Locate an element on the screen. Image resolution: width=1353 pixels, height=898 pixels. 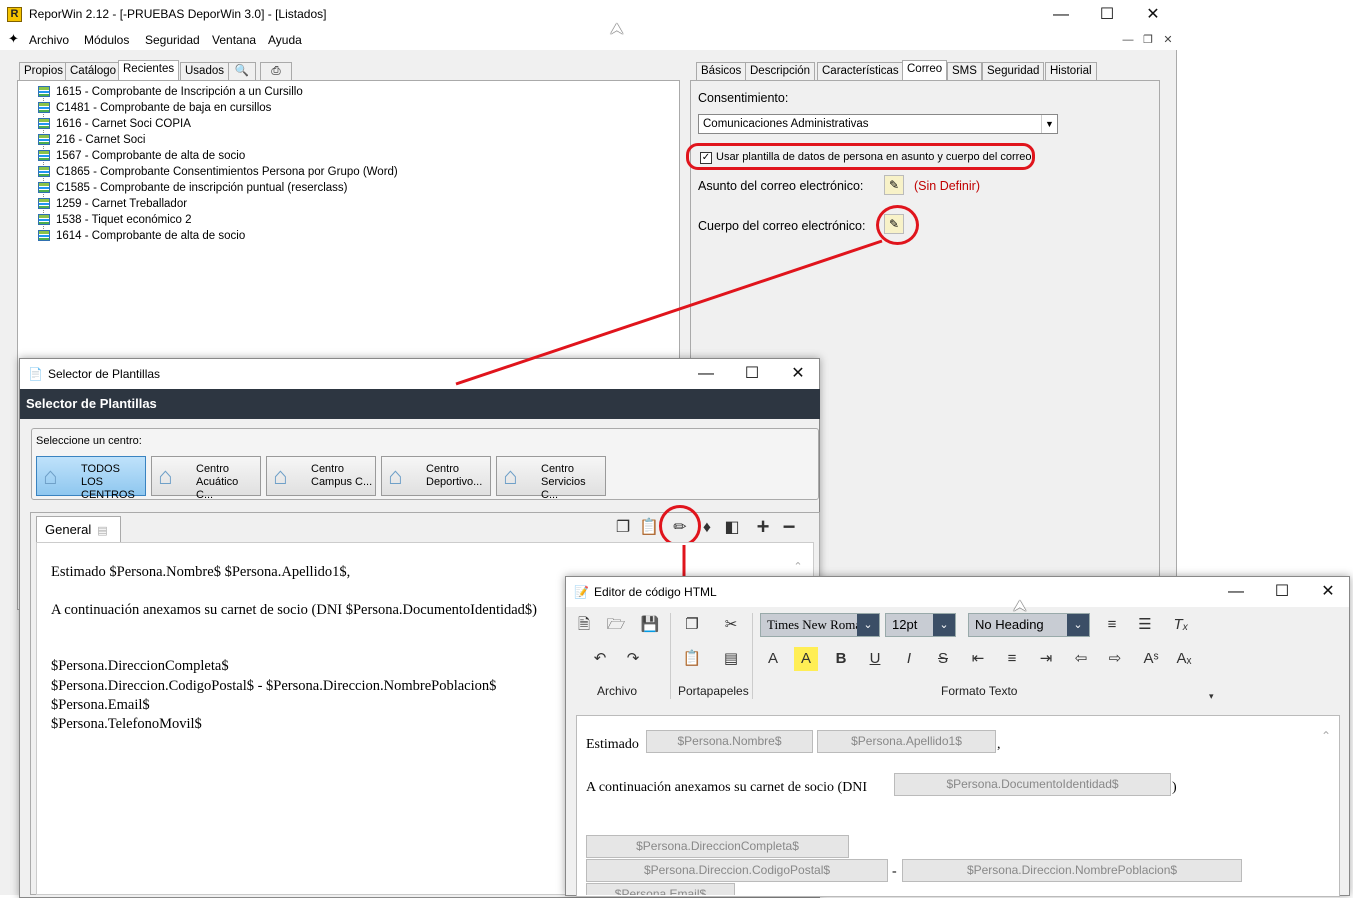
group-label-archivo: Archivo is located at coordinates (617, 691).